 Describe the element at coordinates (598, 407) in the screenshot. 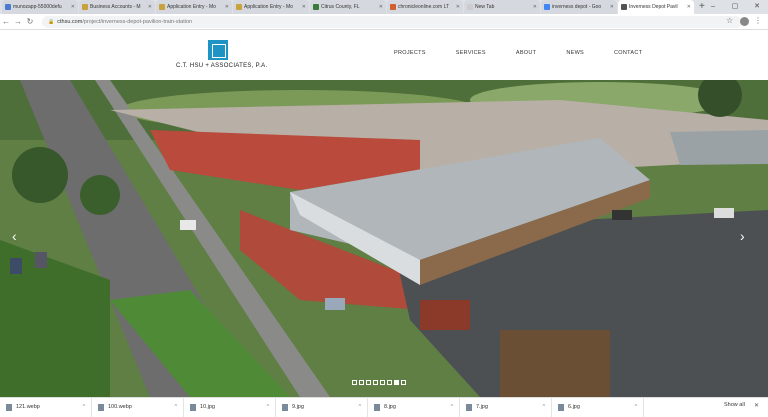

I see `download-item: 6.jpg ^` at that location.